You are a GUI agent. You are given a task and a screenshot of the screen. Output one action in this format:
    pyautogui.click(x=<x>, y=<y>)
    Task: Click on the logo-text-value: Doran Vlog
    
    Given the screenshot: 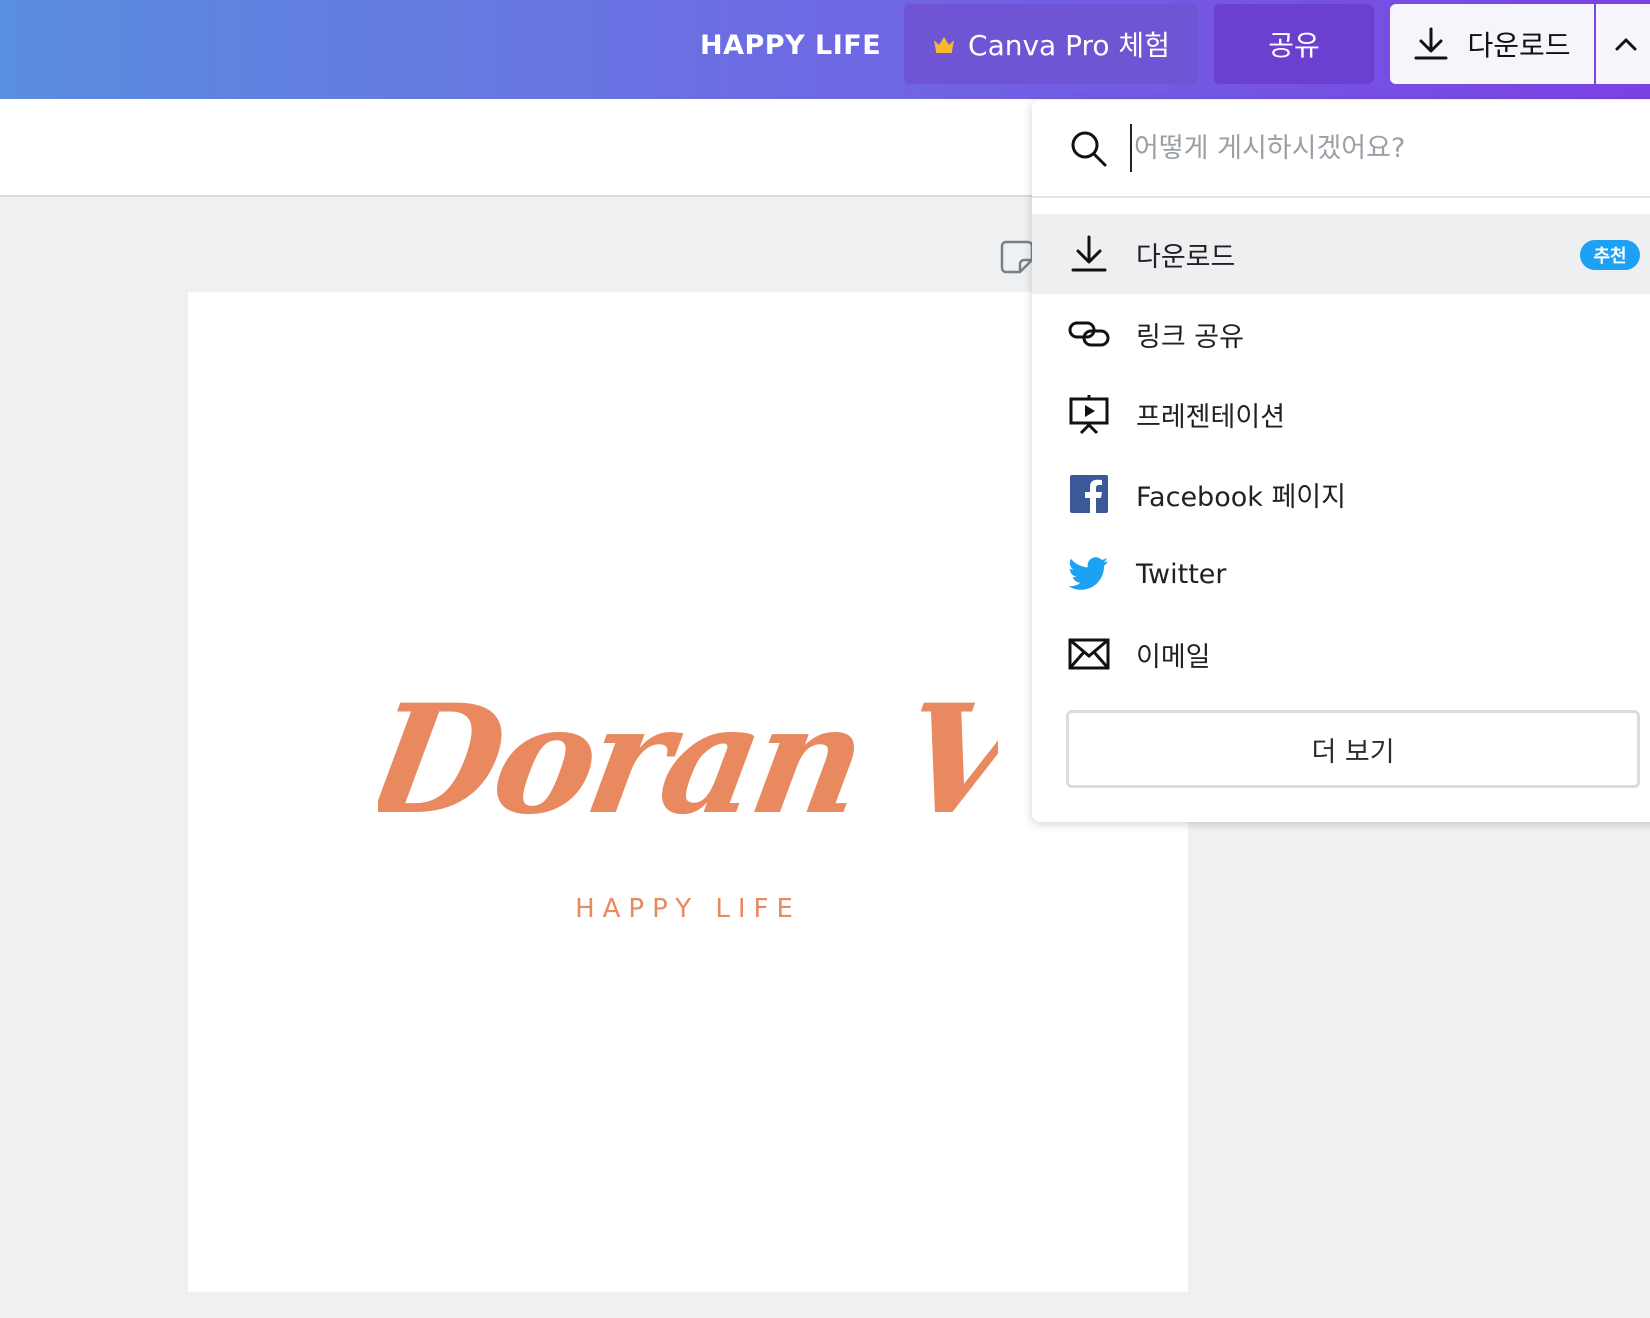 What is the action you would take?
    pyautogui.click(x=688, y=760)
    